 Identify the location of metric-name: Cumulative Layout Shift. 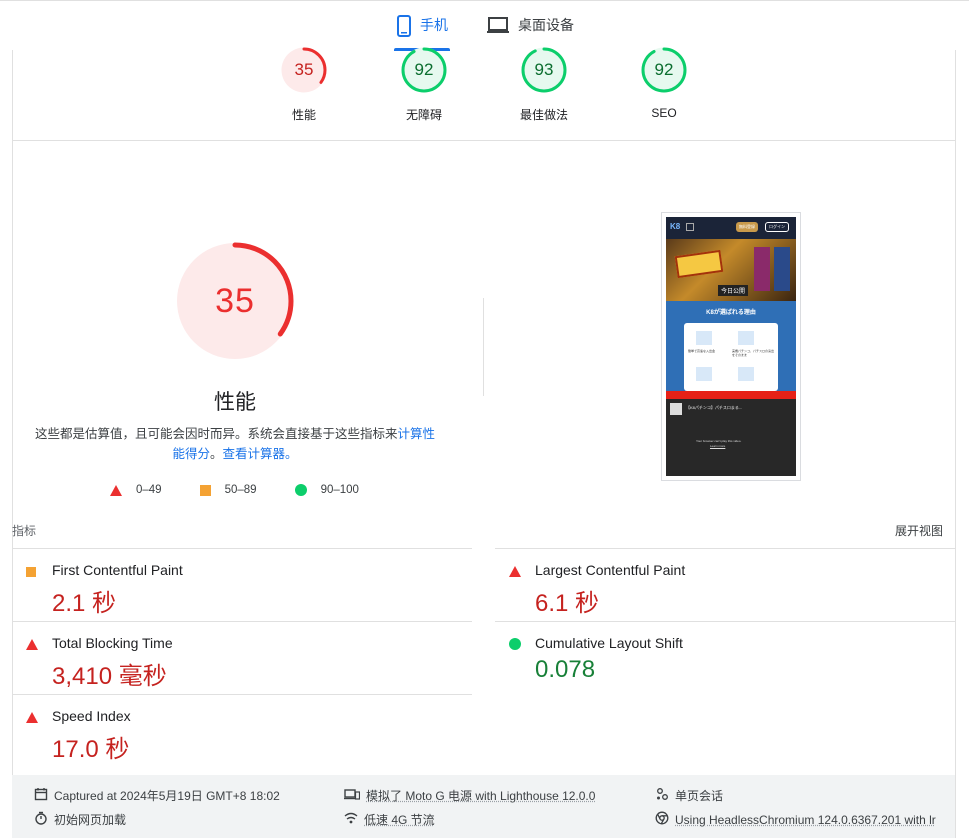
(609, 643).